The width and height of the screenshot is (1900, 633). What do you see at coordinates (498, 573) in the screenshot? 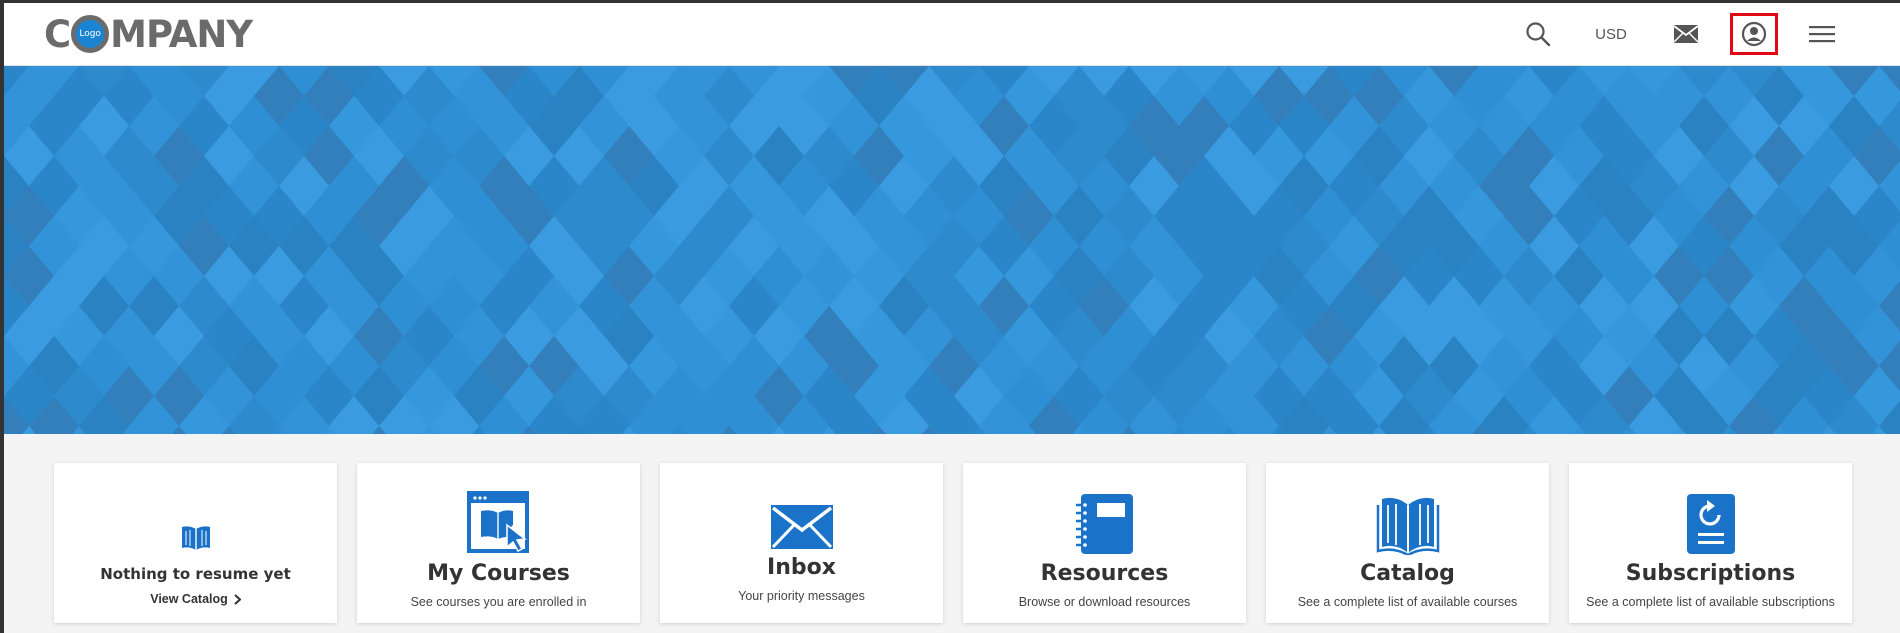
I see `my-courses-title: My Courses` at bounding box center [498, 573].